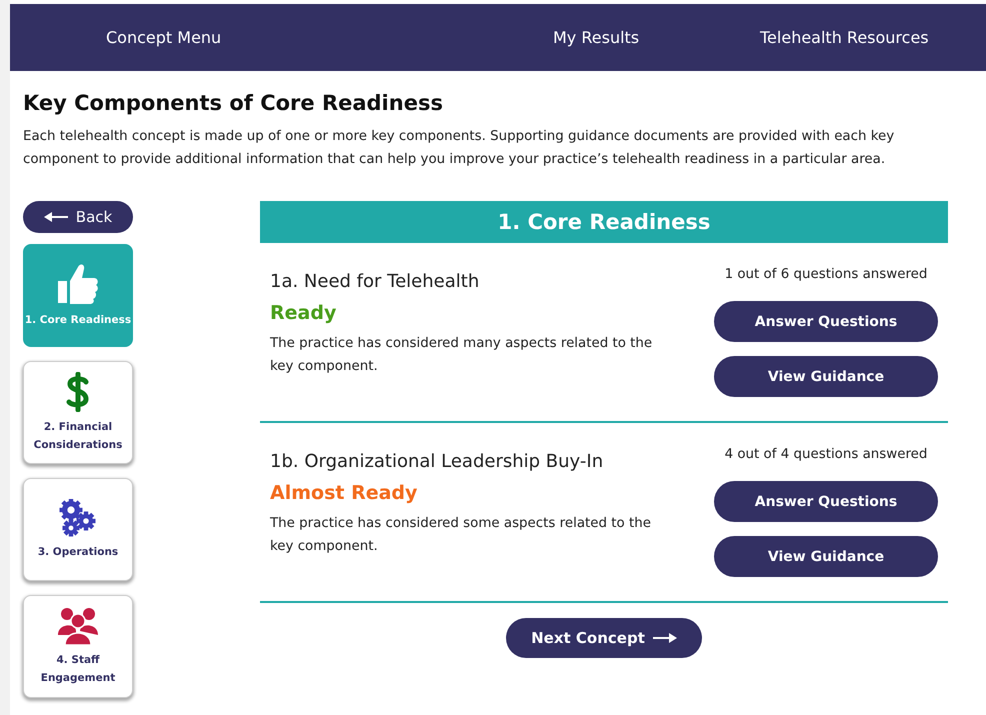 This screenshot has height=715, width=986. Describe the element at coordinates (604, 638) in the screenshot. I see `next-concept-button: Next Concept` at that location.